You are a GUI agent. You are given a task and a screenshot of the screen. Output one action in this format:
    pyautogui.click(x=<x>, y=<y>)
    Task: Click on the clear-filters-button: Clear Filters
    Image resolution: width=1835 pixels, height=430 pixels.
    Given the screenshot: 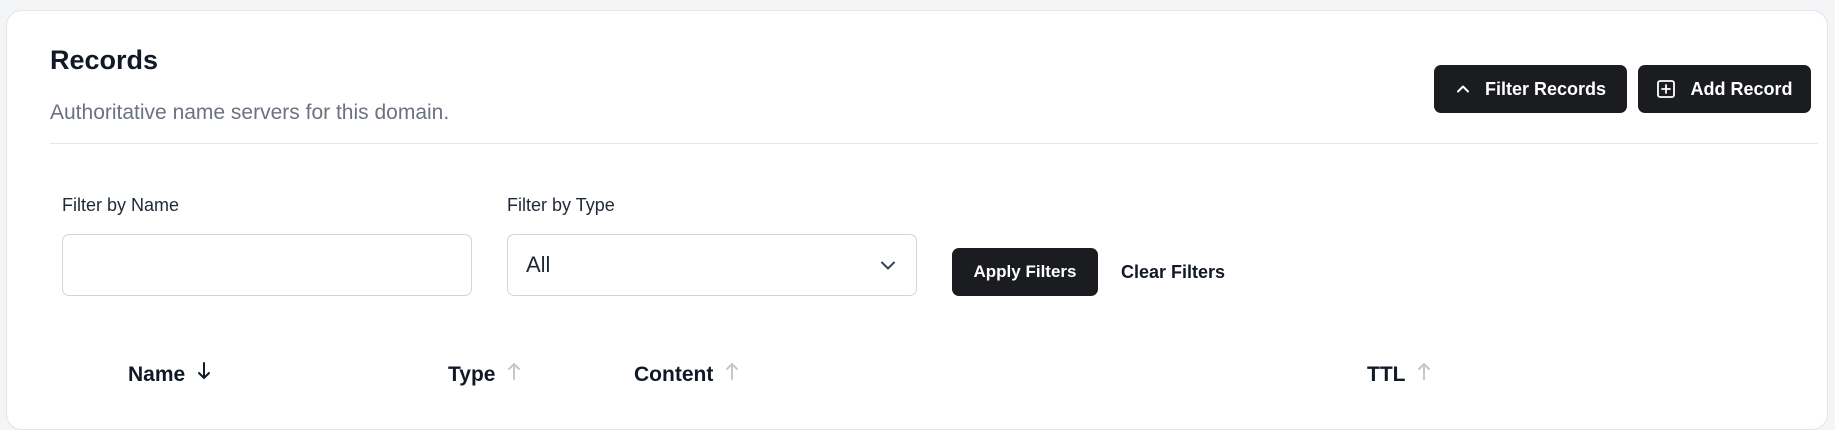 What is the action you would take?
    pyautogui.click(x=1173, y=272)
    